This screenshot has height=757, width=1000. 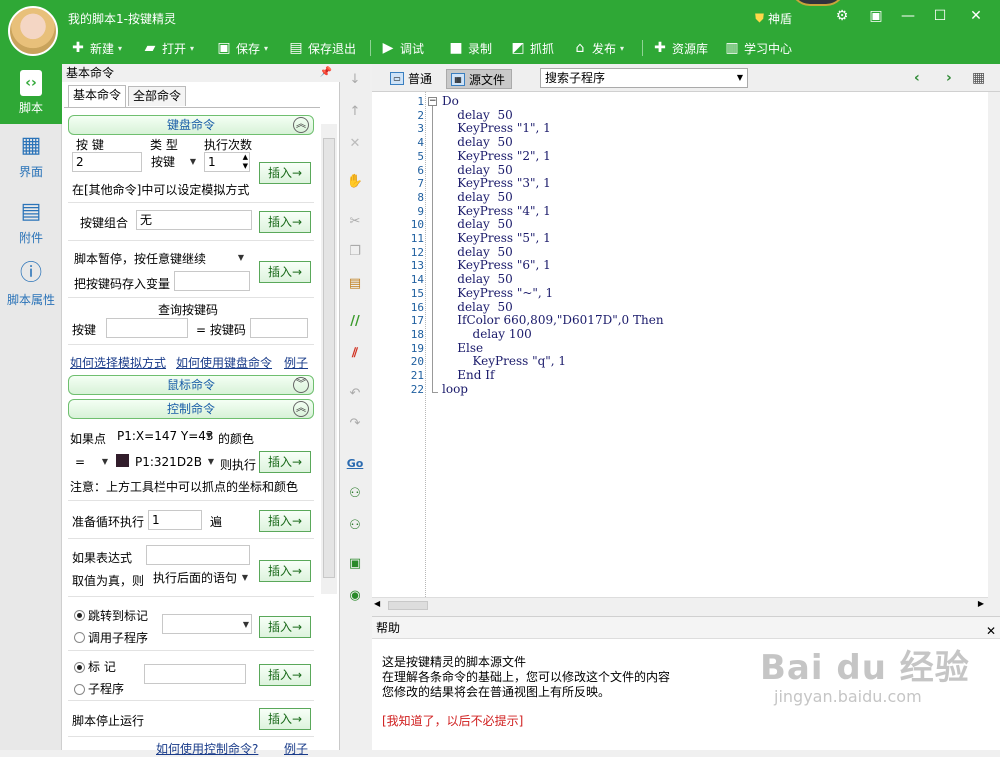 I want to click on link-control-commands: 如何使用控制命令?, so click(x=207, y=748).